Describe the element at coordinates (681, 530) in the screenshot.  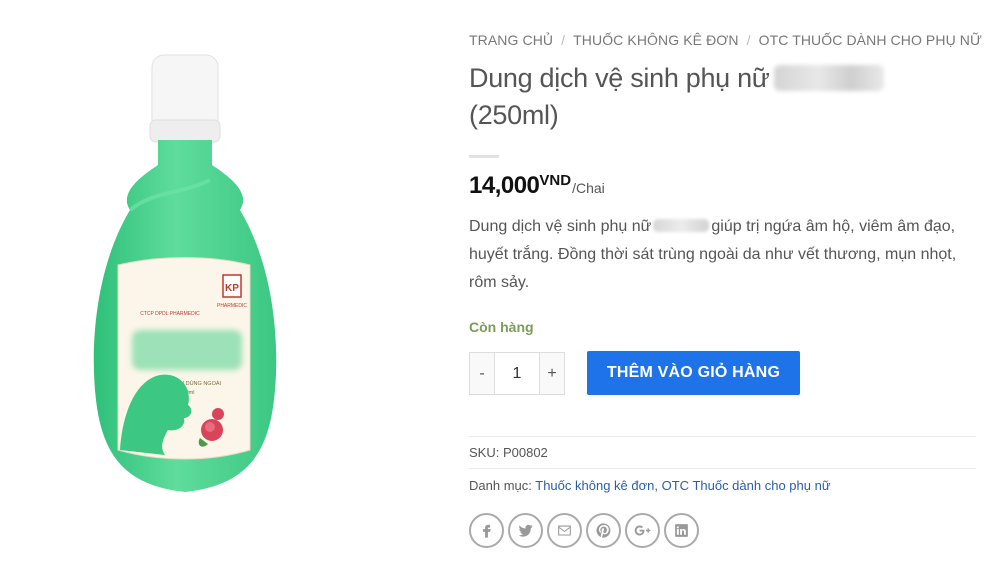
I see `linkedin-icon` at that location.